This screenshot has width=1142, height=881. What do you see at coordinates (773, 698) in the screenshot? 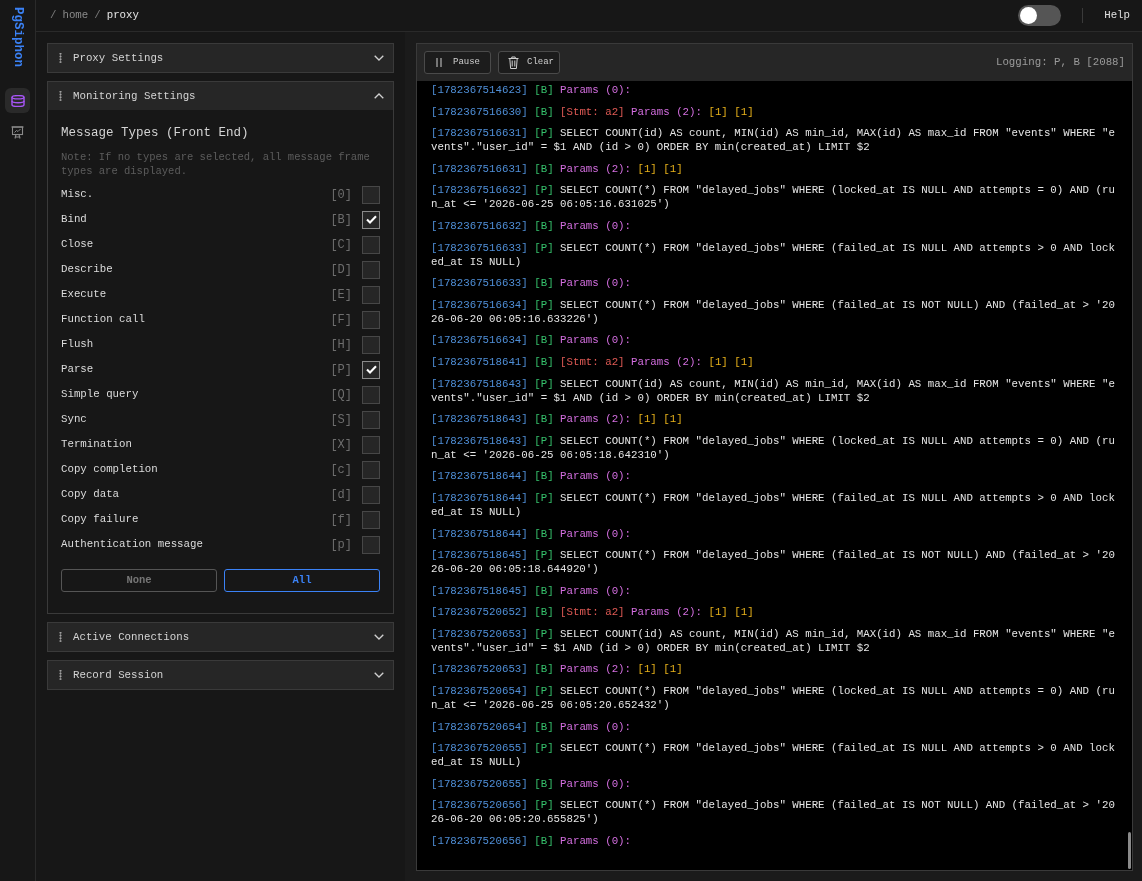
I see `log-entry: [1782367520654] [P] SELECT COUNT(*) FROM "delayed_jobs" WHERE (locked_at IS NULL AND attempts = 0) AND (run_at <= '2026-06-25 06:05:20.652432')` at bounding box center [773, 698].